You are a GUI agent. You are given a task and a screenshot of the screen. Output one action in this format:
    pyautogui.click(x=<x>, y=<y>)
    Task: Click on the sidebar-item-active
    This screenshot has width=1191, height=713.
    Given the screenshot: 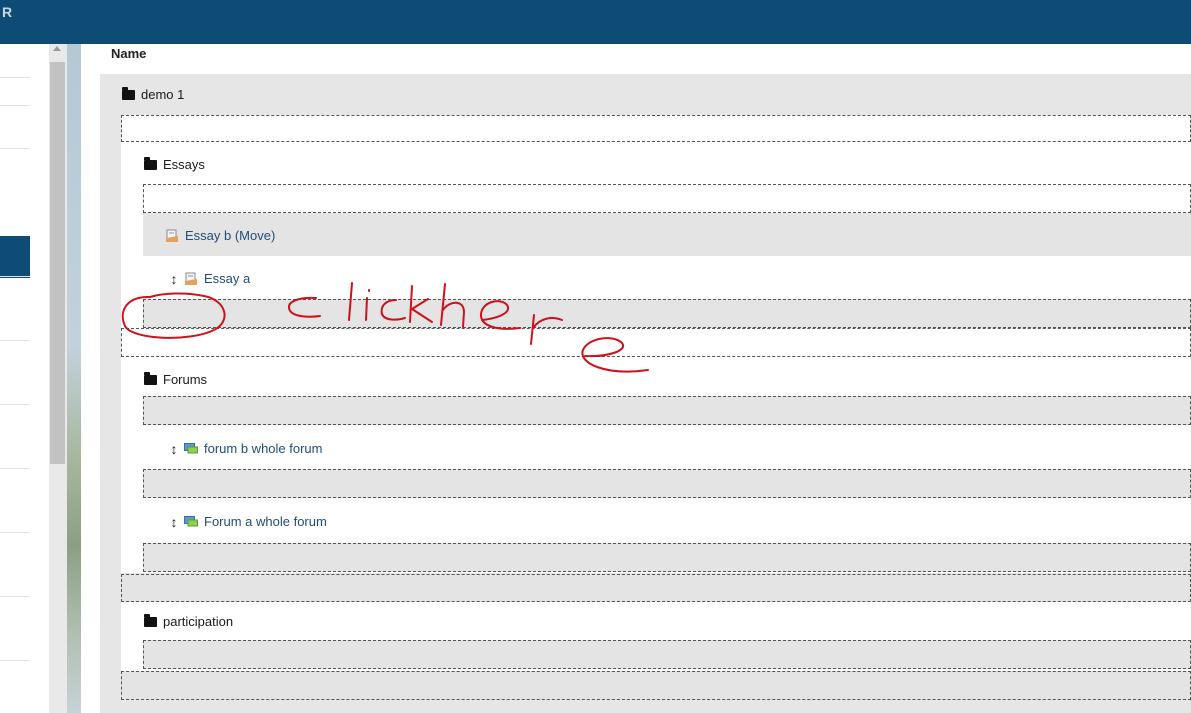 What is the action you would take?
    pyautogui.click(x=15, y=257)
    